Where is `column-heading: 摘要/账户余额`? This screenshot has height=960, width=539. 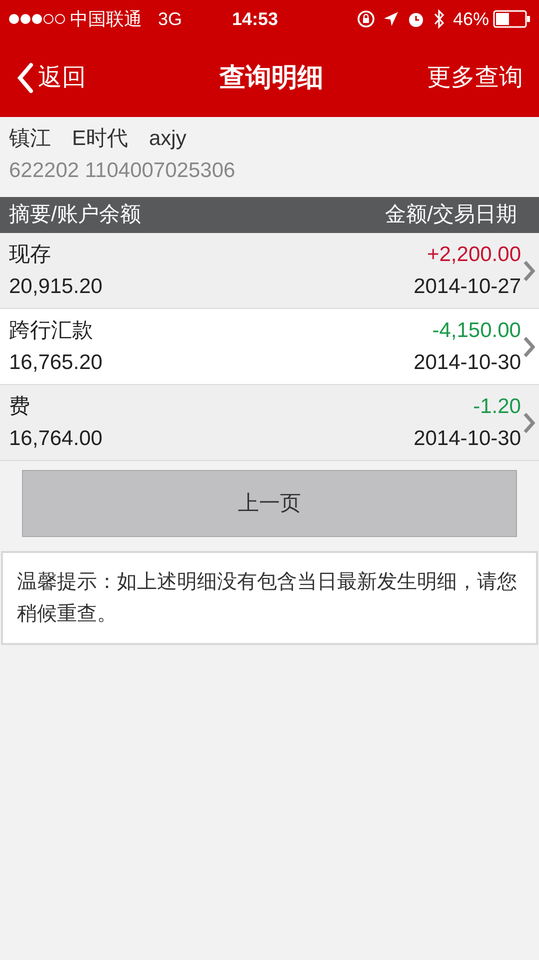 column-heading: 摘要/账户余额 is located at coordinates (75, 215).